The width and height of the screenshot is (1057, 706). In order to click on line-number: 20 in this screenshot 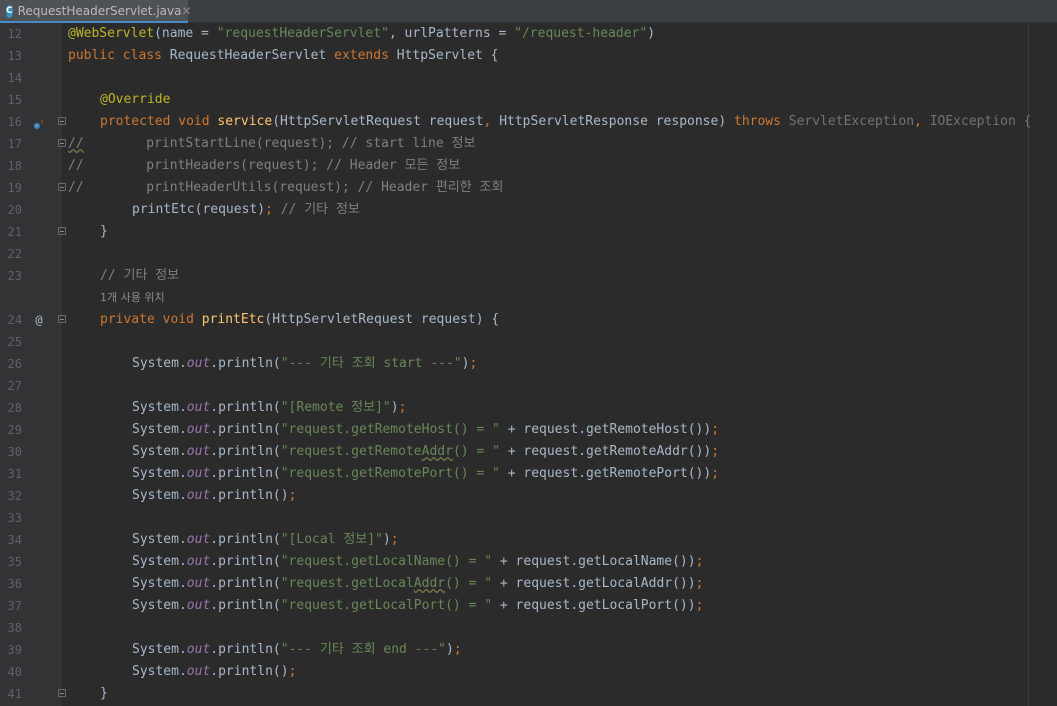, I will do `click(14, 210)`.